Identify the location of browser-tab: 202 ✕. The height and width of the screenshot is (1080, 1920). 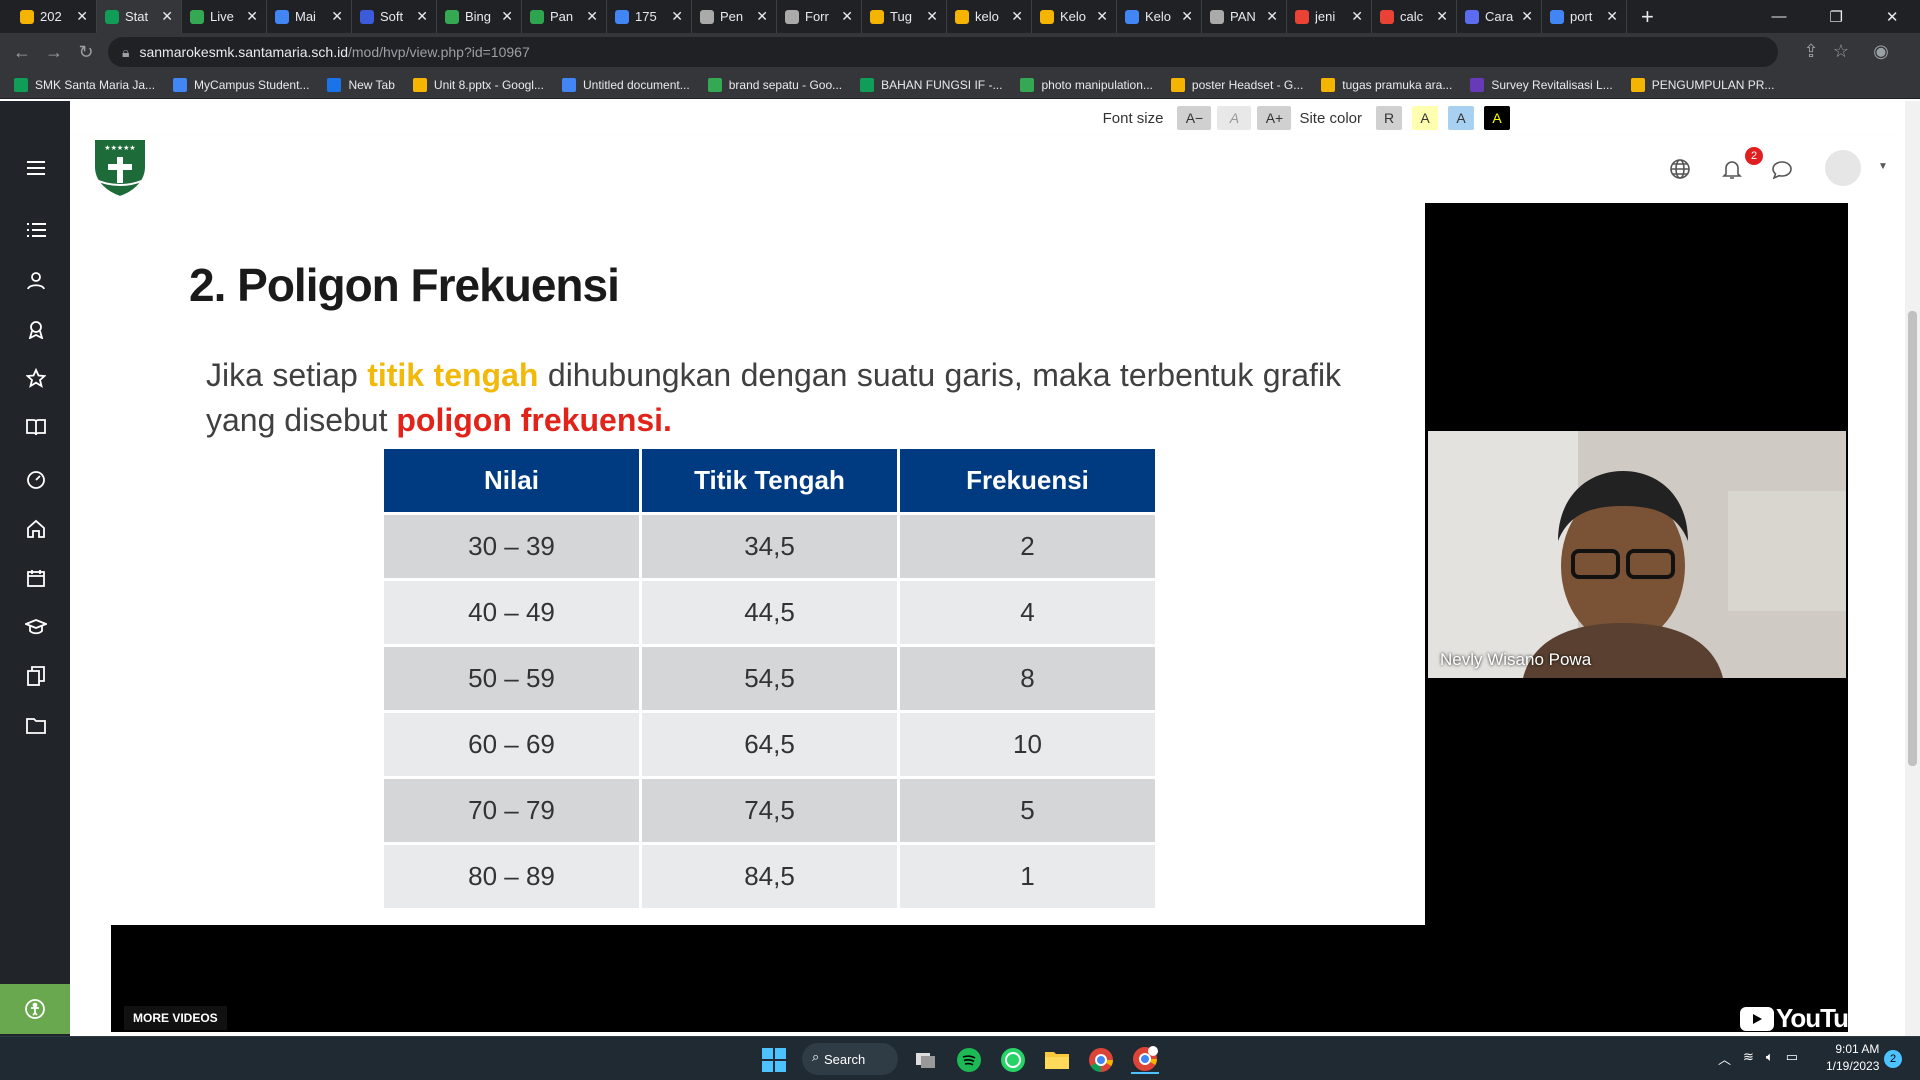
(54, 16).